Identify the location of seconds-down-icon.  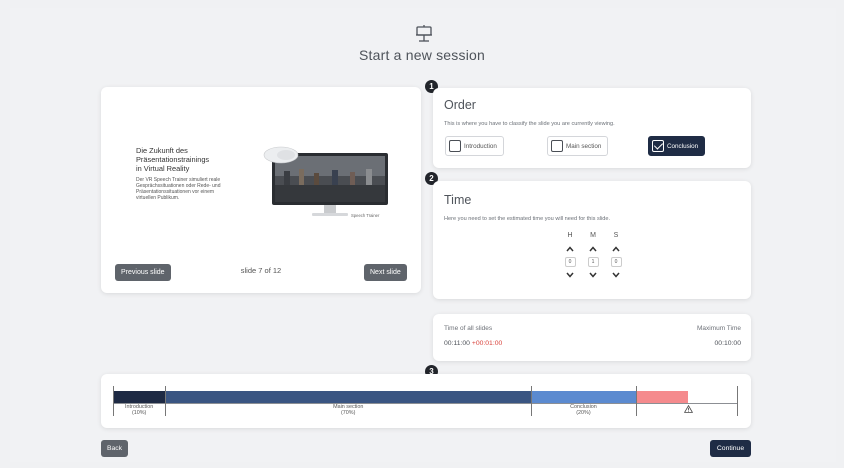
(616, 275).